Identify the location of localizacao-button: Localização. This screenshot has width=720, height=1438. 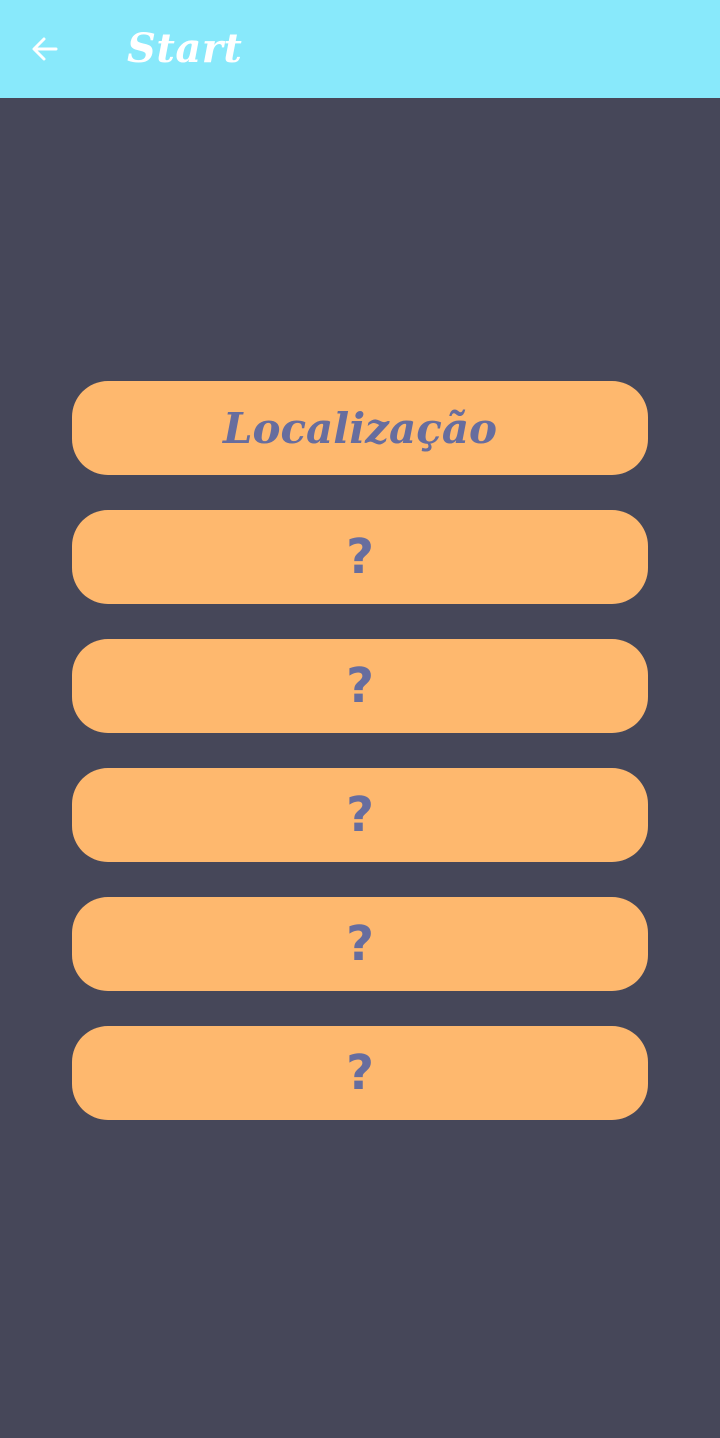
(360, 428).